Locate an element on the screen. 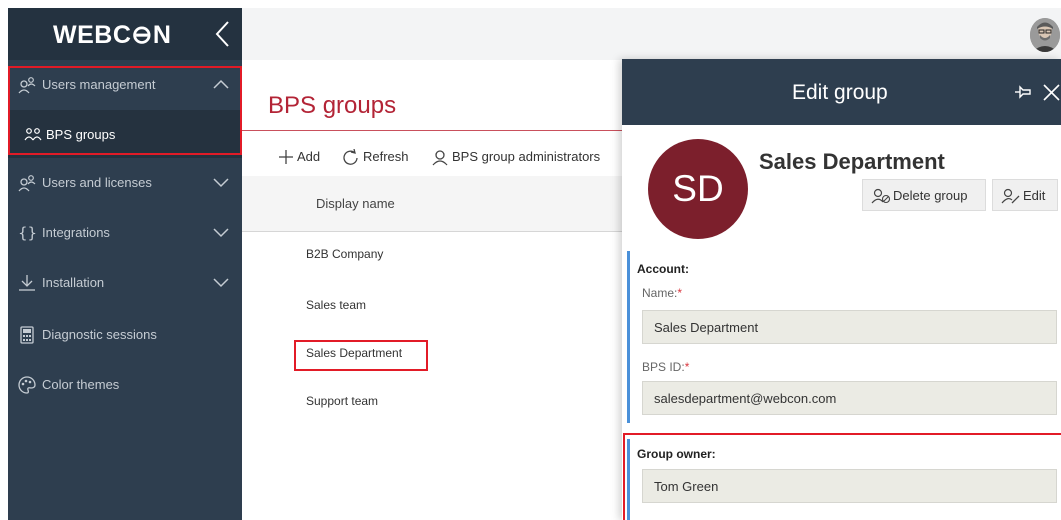 This screenshot has height=520, width=1061. page-title: BPS groups is located at coordinates (332, 105).